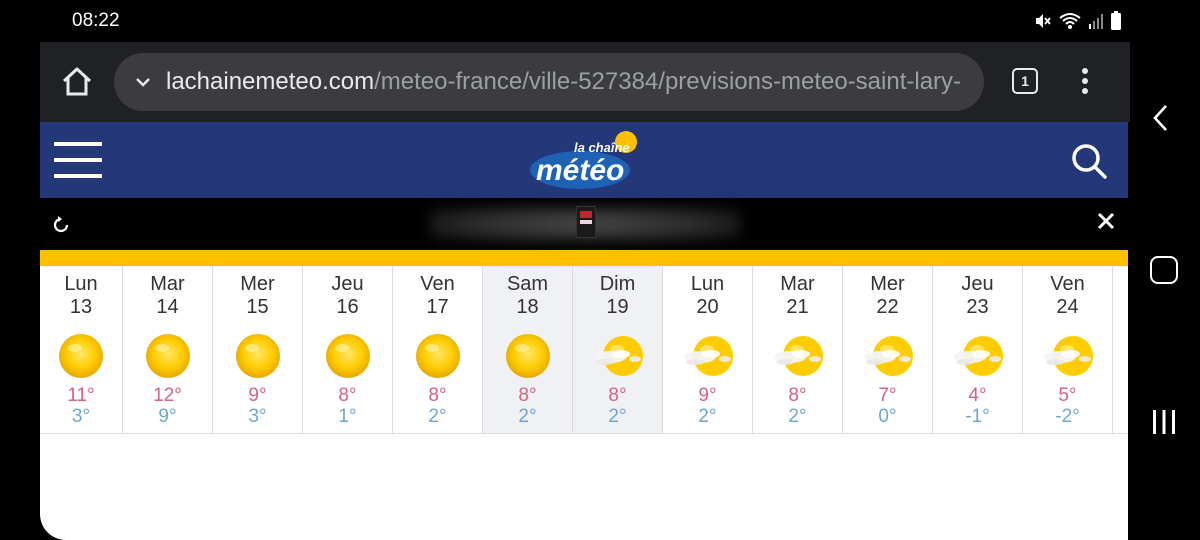 The height and width of the screenshot is (540, 1200). I want to click on reload-icon, so click(61, 225).